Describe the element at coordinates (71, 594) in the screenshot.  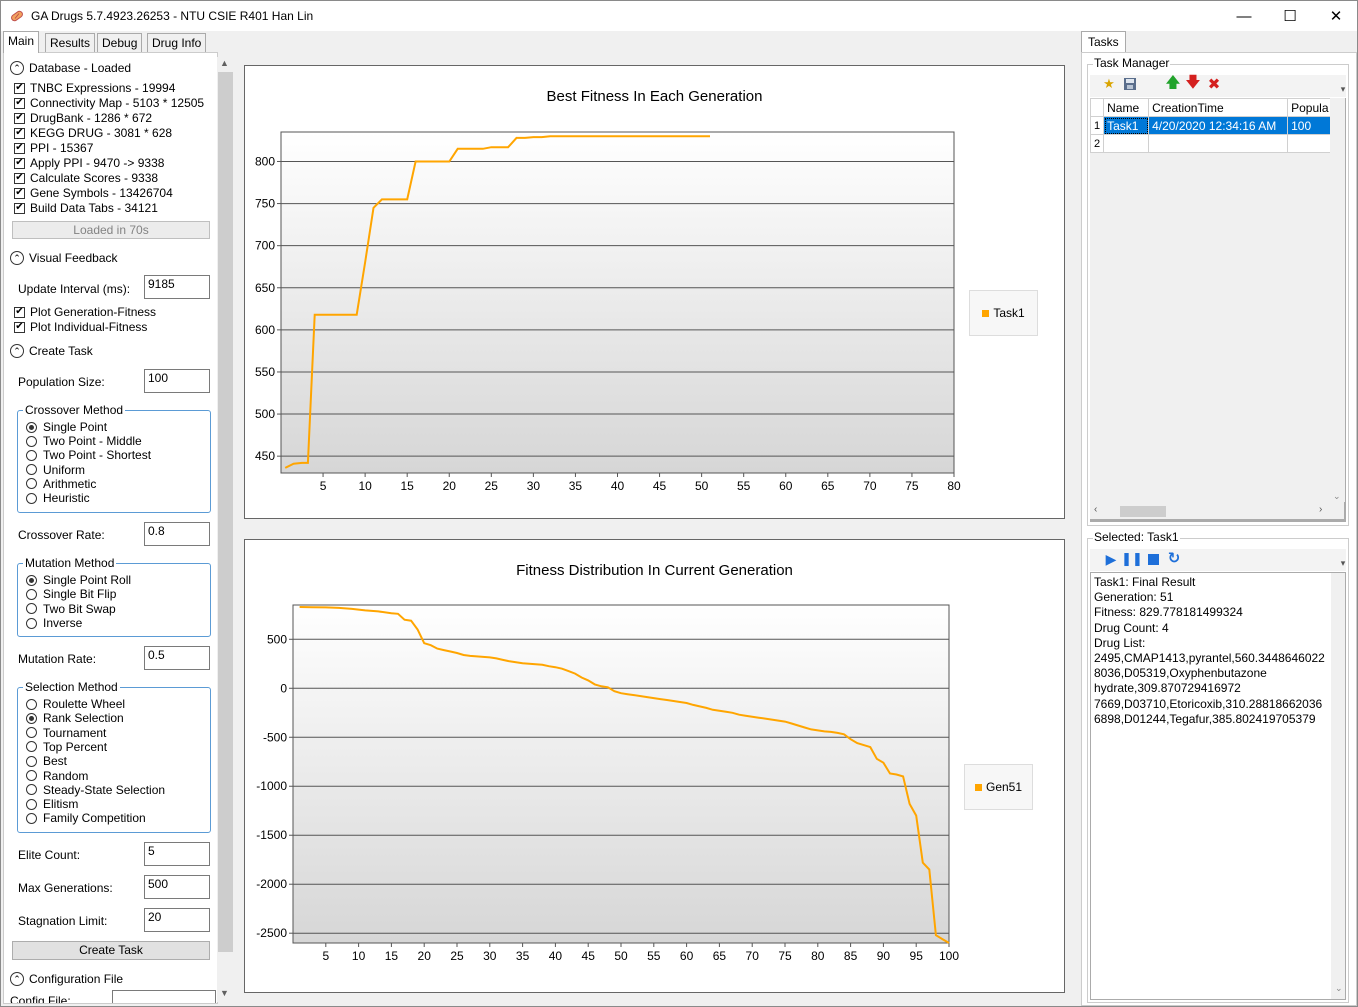
I see `radio-option: Single Bit Flip` at that location.